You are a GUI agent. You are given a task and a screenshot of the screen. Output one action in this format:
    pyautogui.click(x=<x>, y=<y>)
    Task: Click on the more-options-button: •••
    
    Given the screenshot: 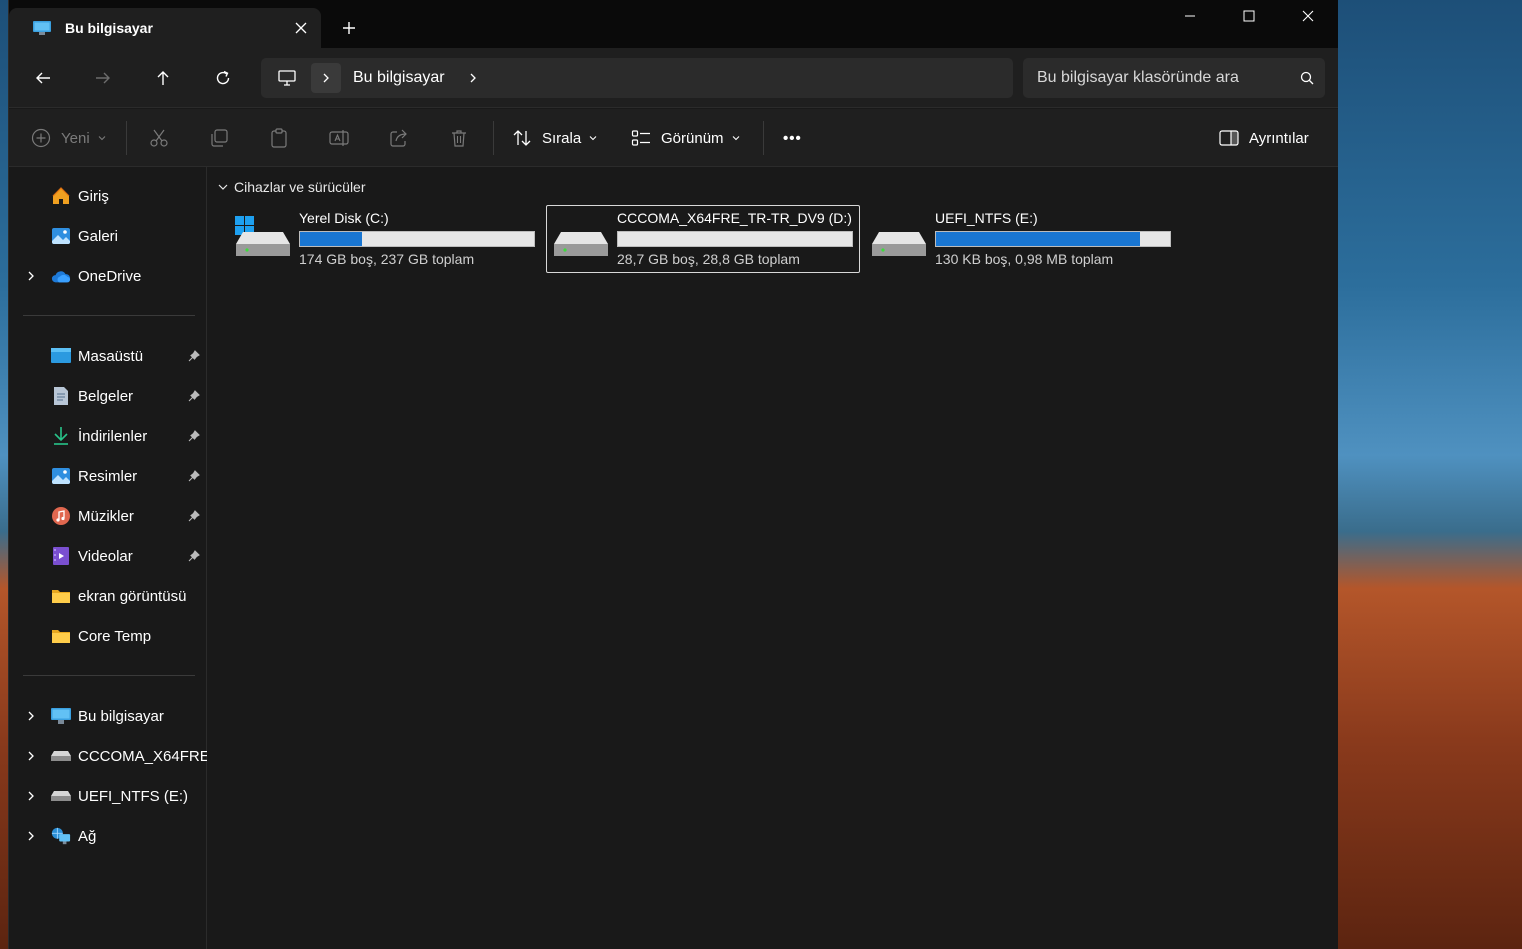 What is the action you would take?
    pyautogui.click(x=792, y=138)
    